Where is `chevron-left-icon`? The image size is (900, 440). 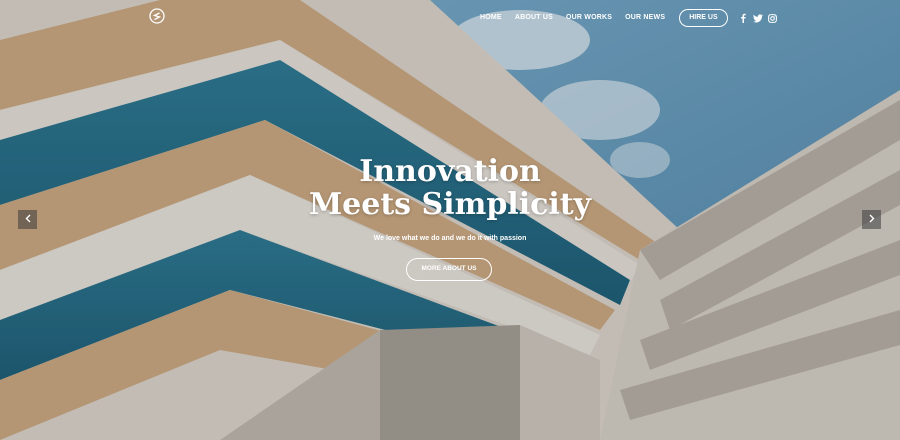 chevron-left-icon is located at coordinates (28, 220).